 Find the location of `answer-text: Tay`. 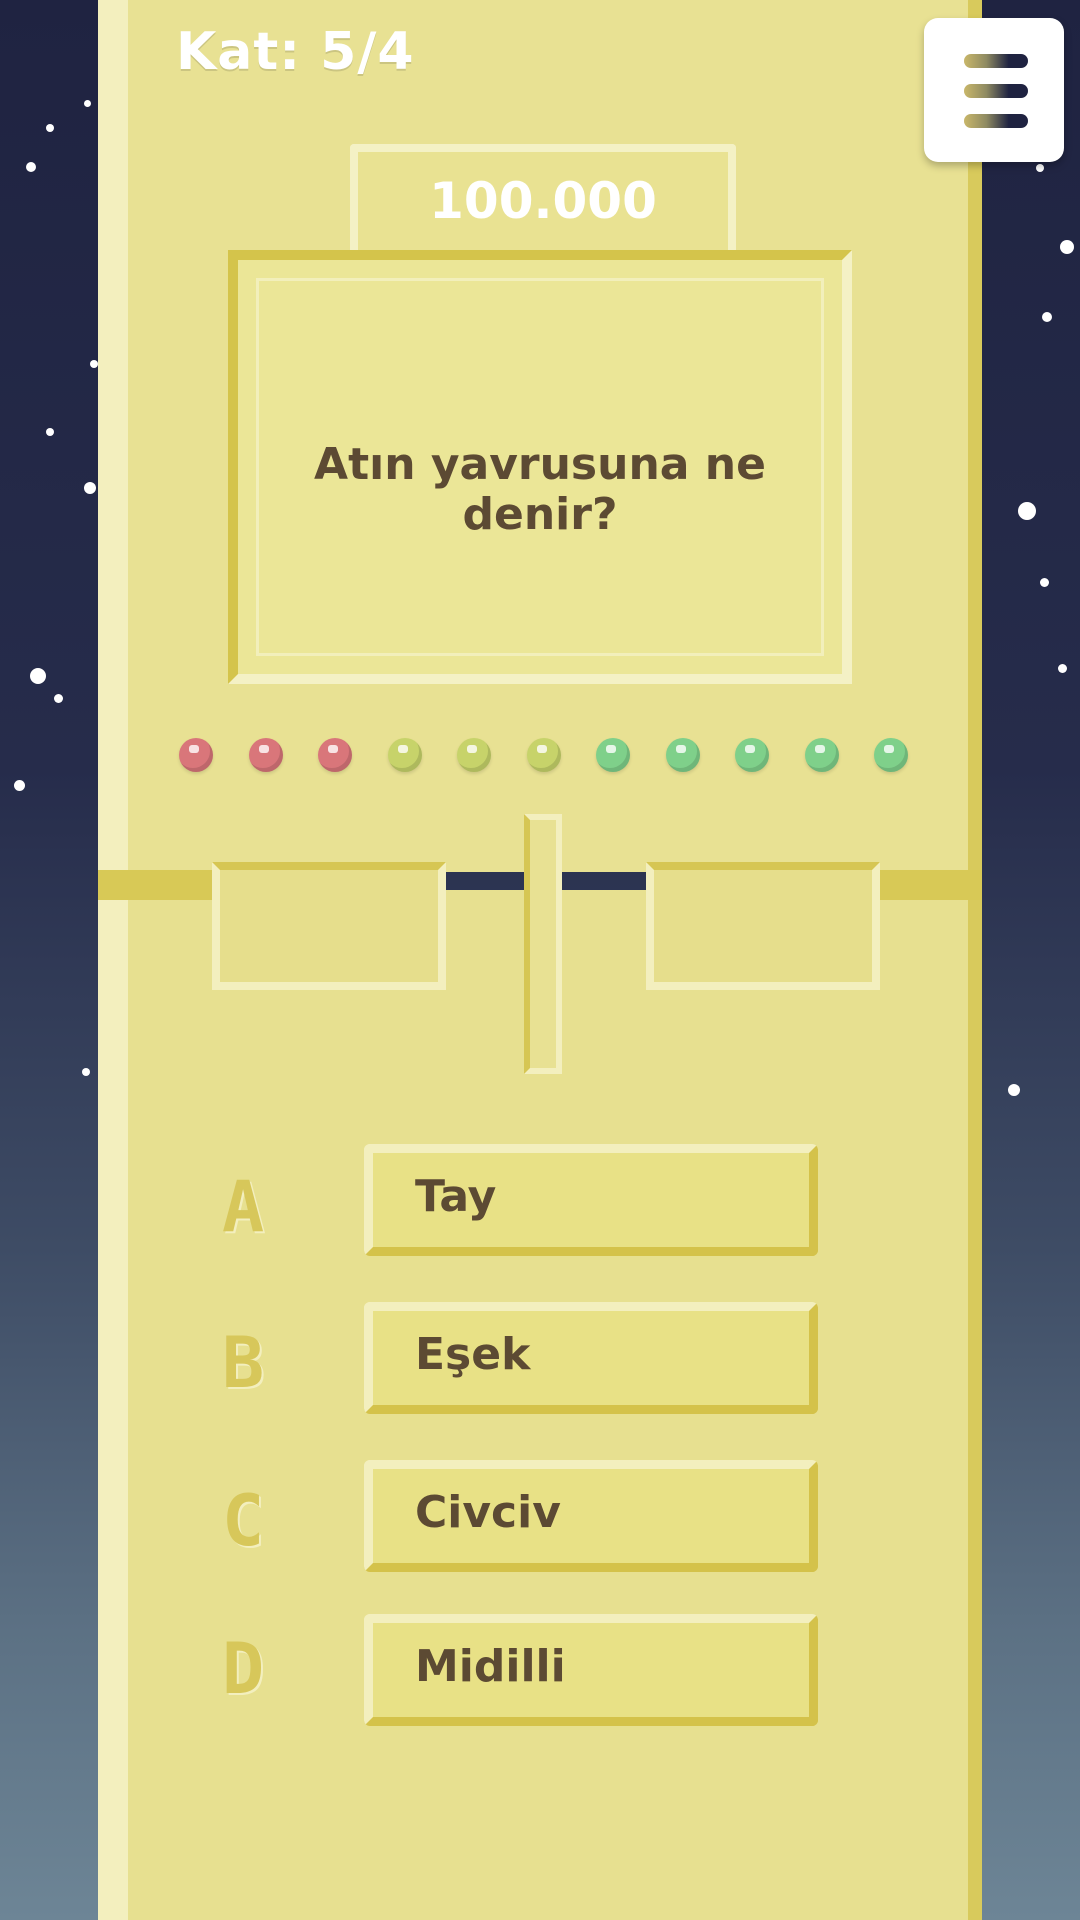

answer-text: Tay is located at coordinates (456, 1196).